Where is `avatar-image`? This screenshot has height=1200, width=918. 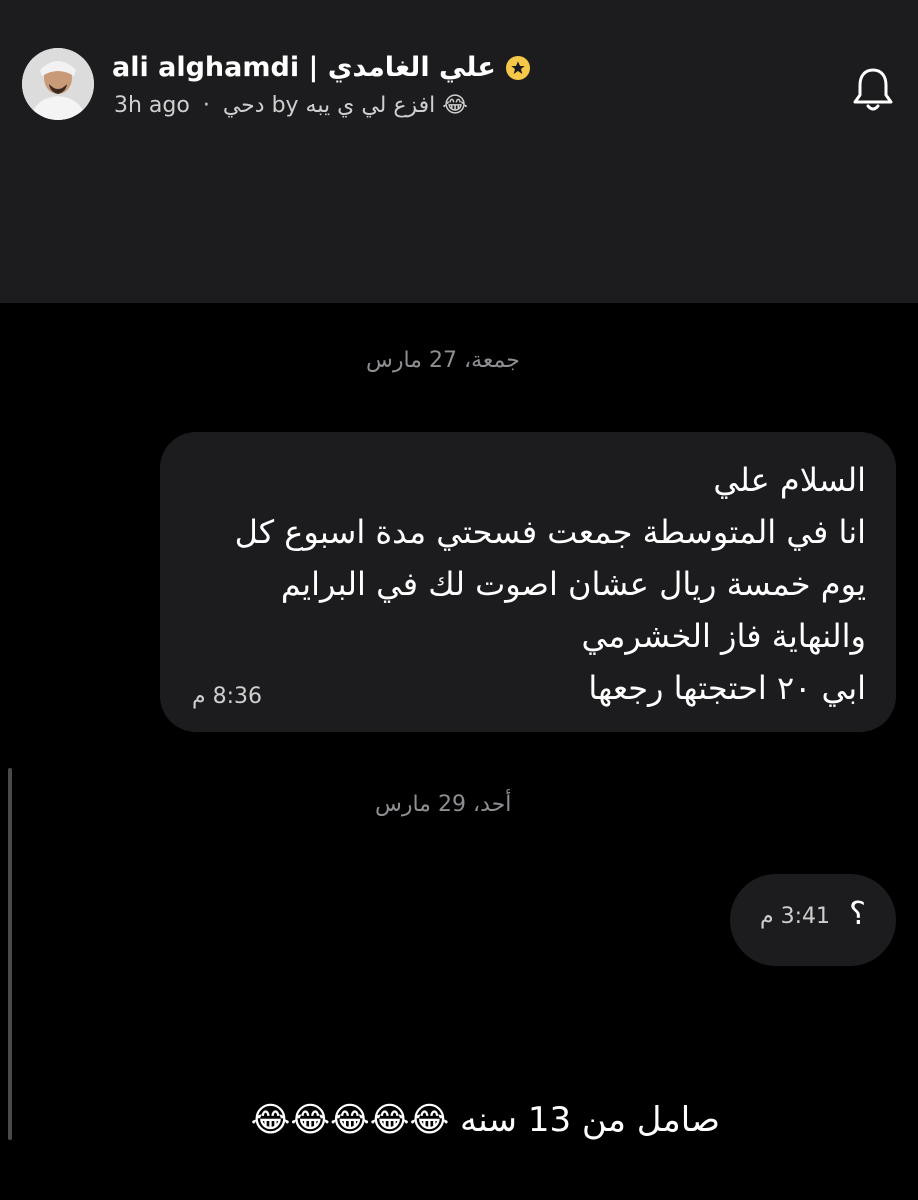 avatar-image is located at coordinates (58, 84).